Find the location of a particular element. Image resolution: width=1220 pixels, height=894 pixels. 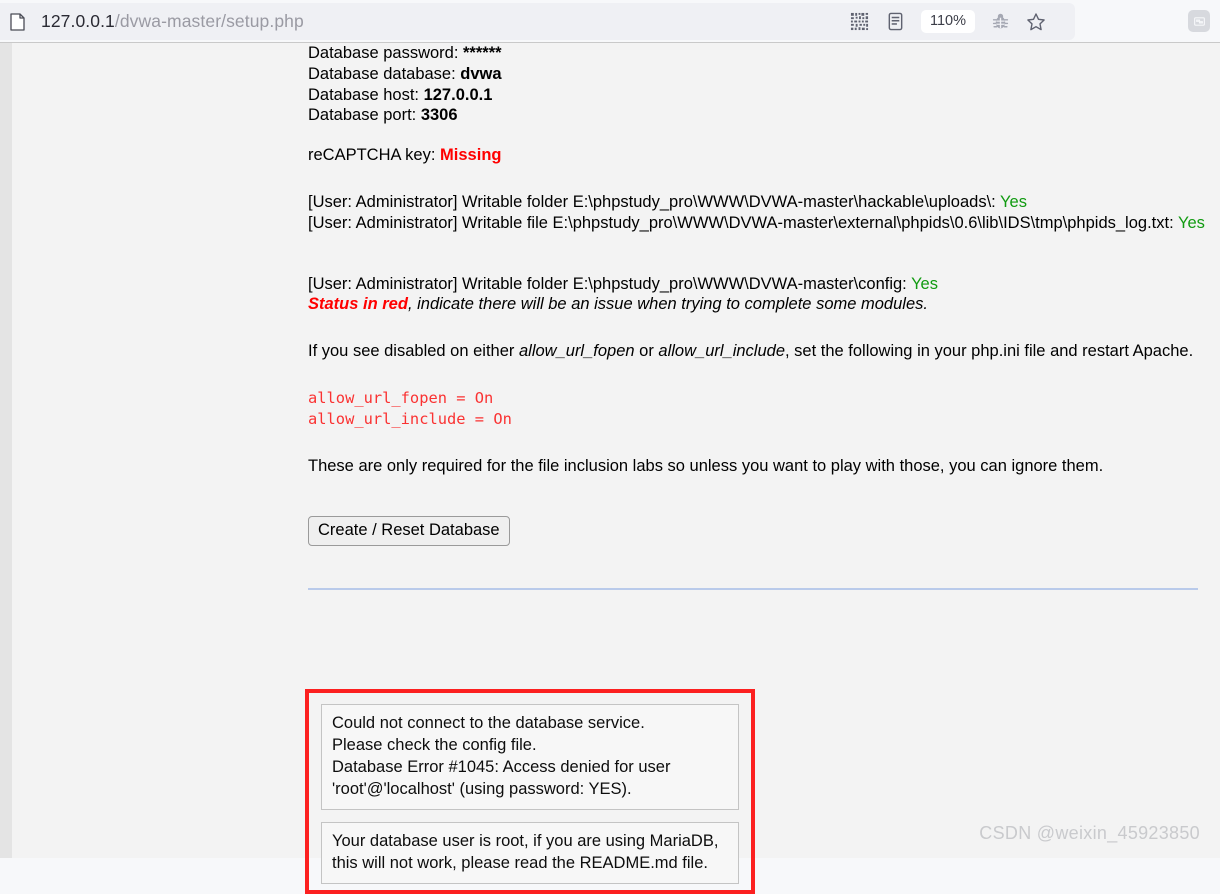

toolbar-icon-group: 110% is located at coordinates (948, 21).